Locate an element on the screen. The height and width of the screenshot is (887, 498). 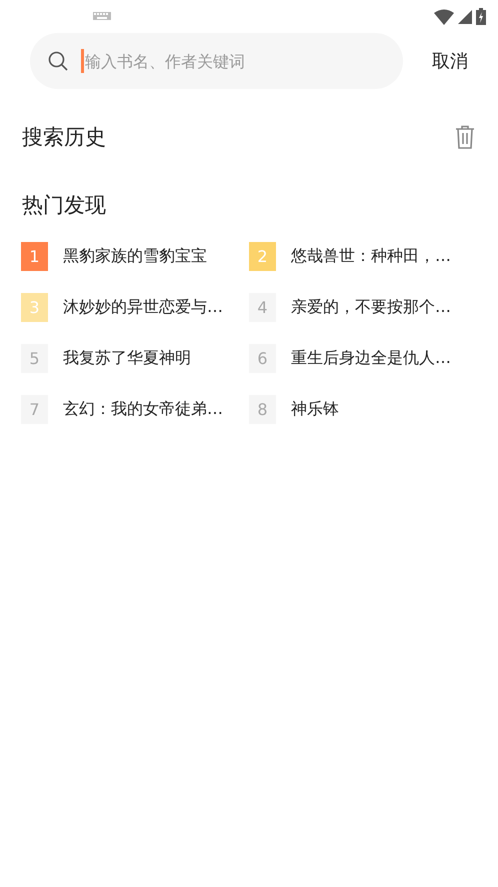
rank-badge: 8 is located at coordinates (262, 409).